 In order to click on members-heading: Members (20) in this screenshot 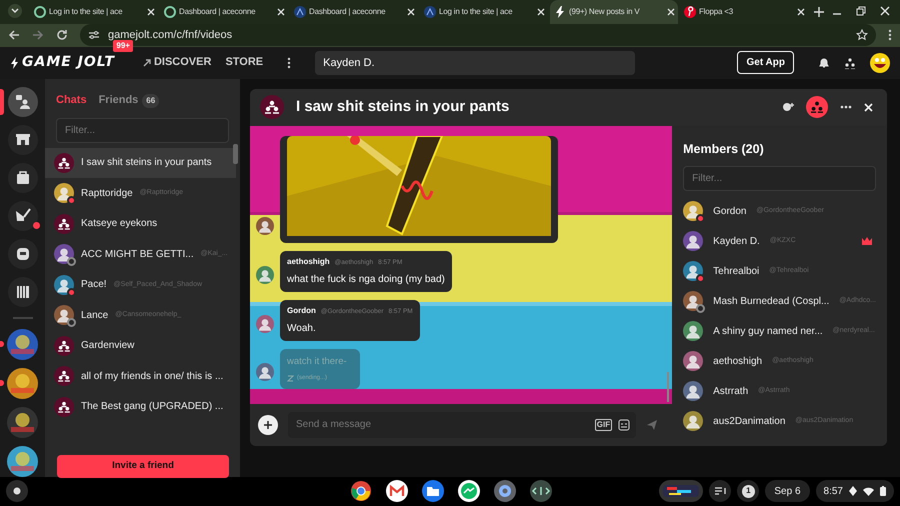, I will do `click(724, 149)`.